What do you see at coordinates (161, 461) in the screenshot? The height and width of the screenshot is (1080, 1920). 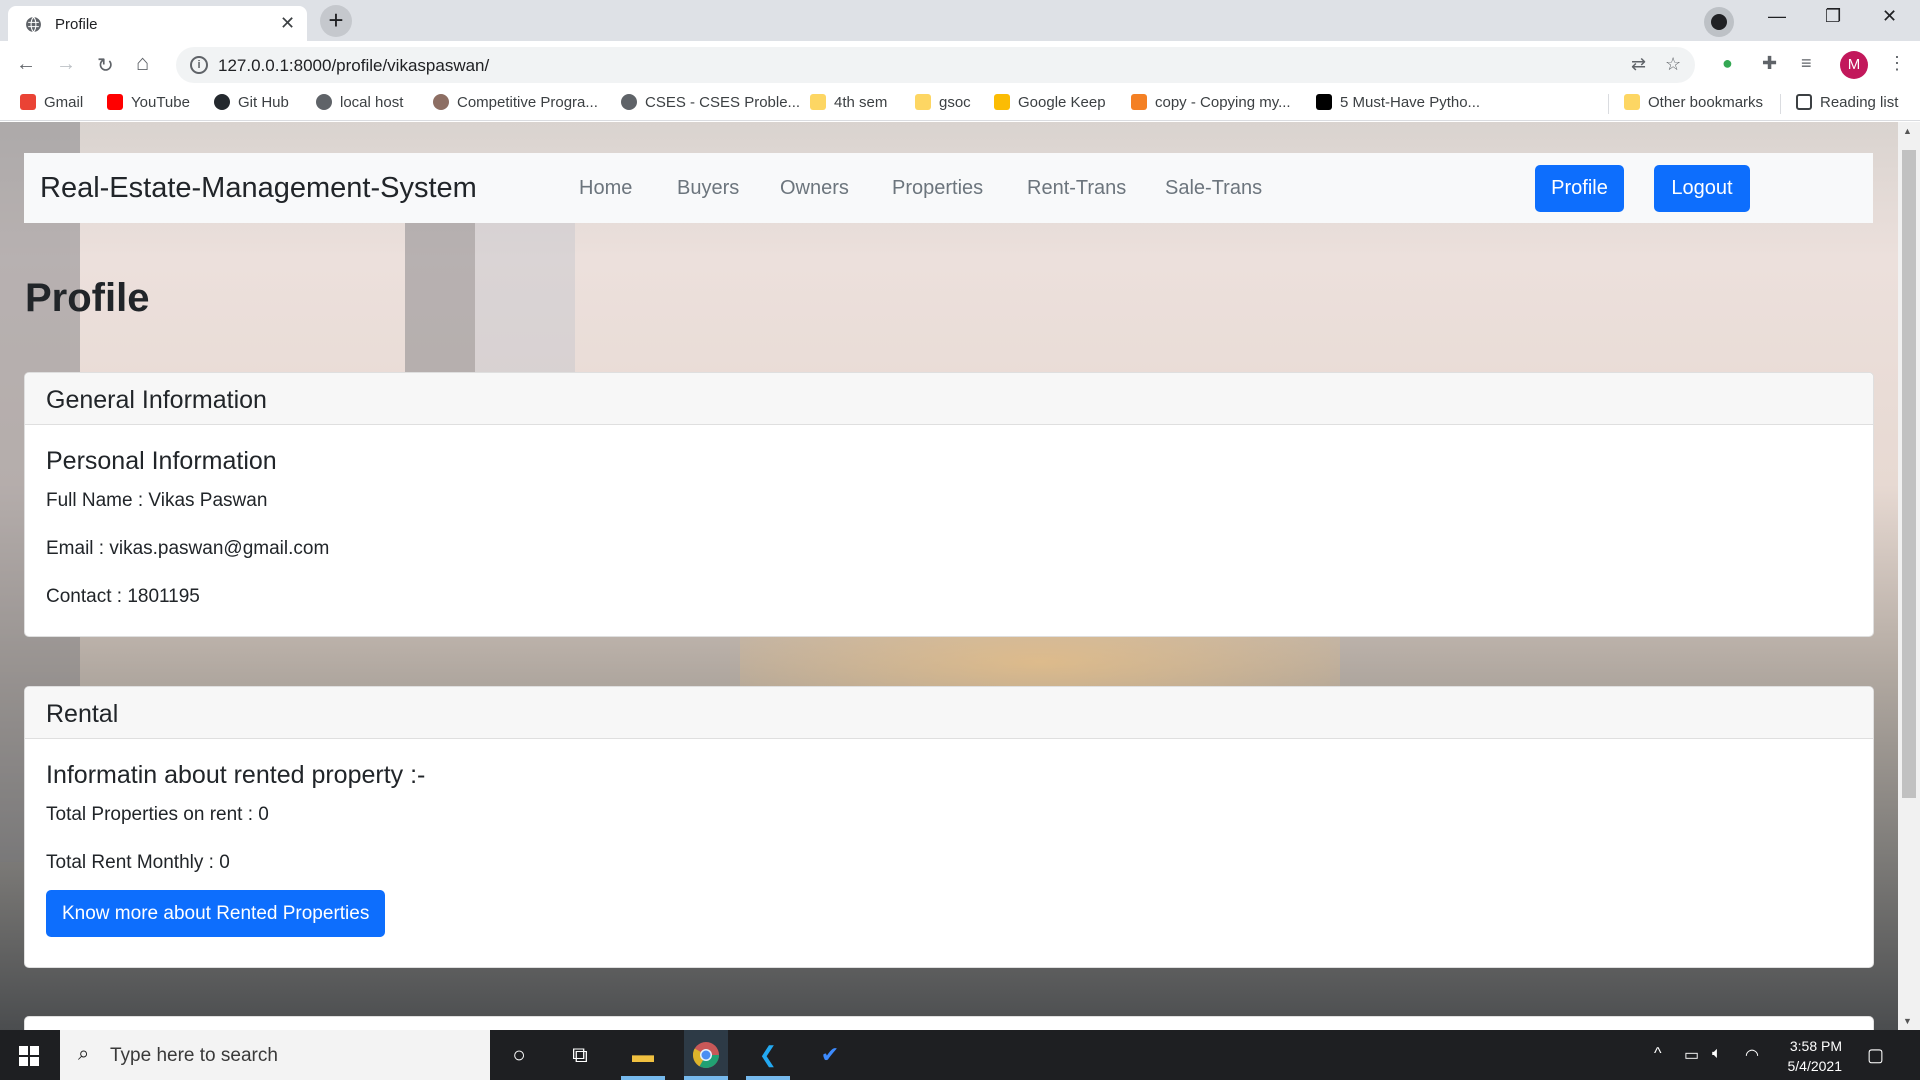 I see `personal-information-title: Personal Information` at bounding box center [161, 461].